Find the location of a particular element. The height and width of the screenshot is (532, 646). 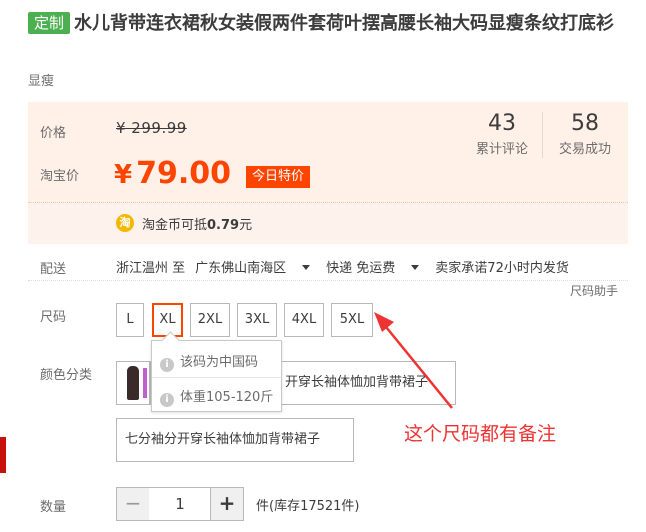

shipping-destination-select: 广东佛山南海区 is located at coordinates (253, 268).